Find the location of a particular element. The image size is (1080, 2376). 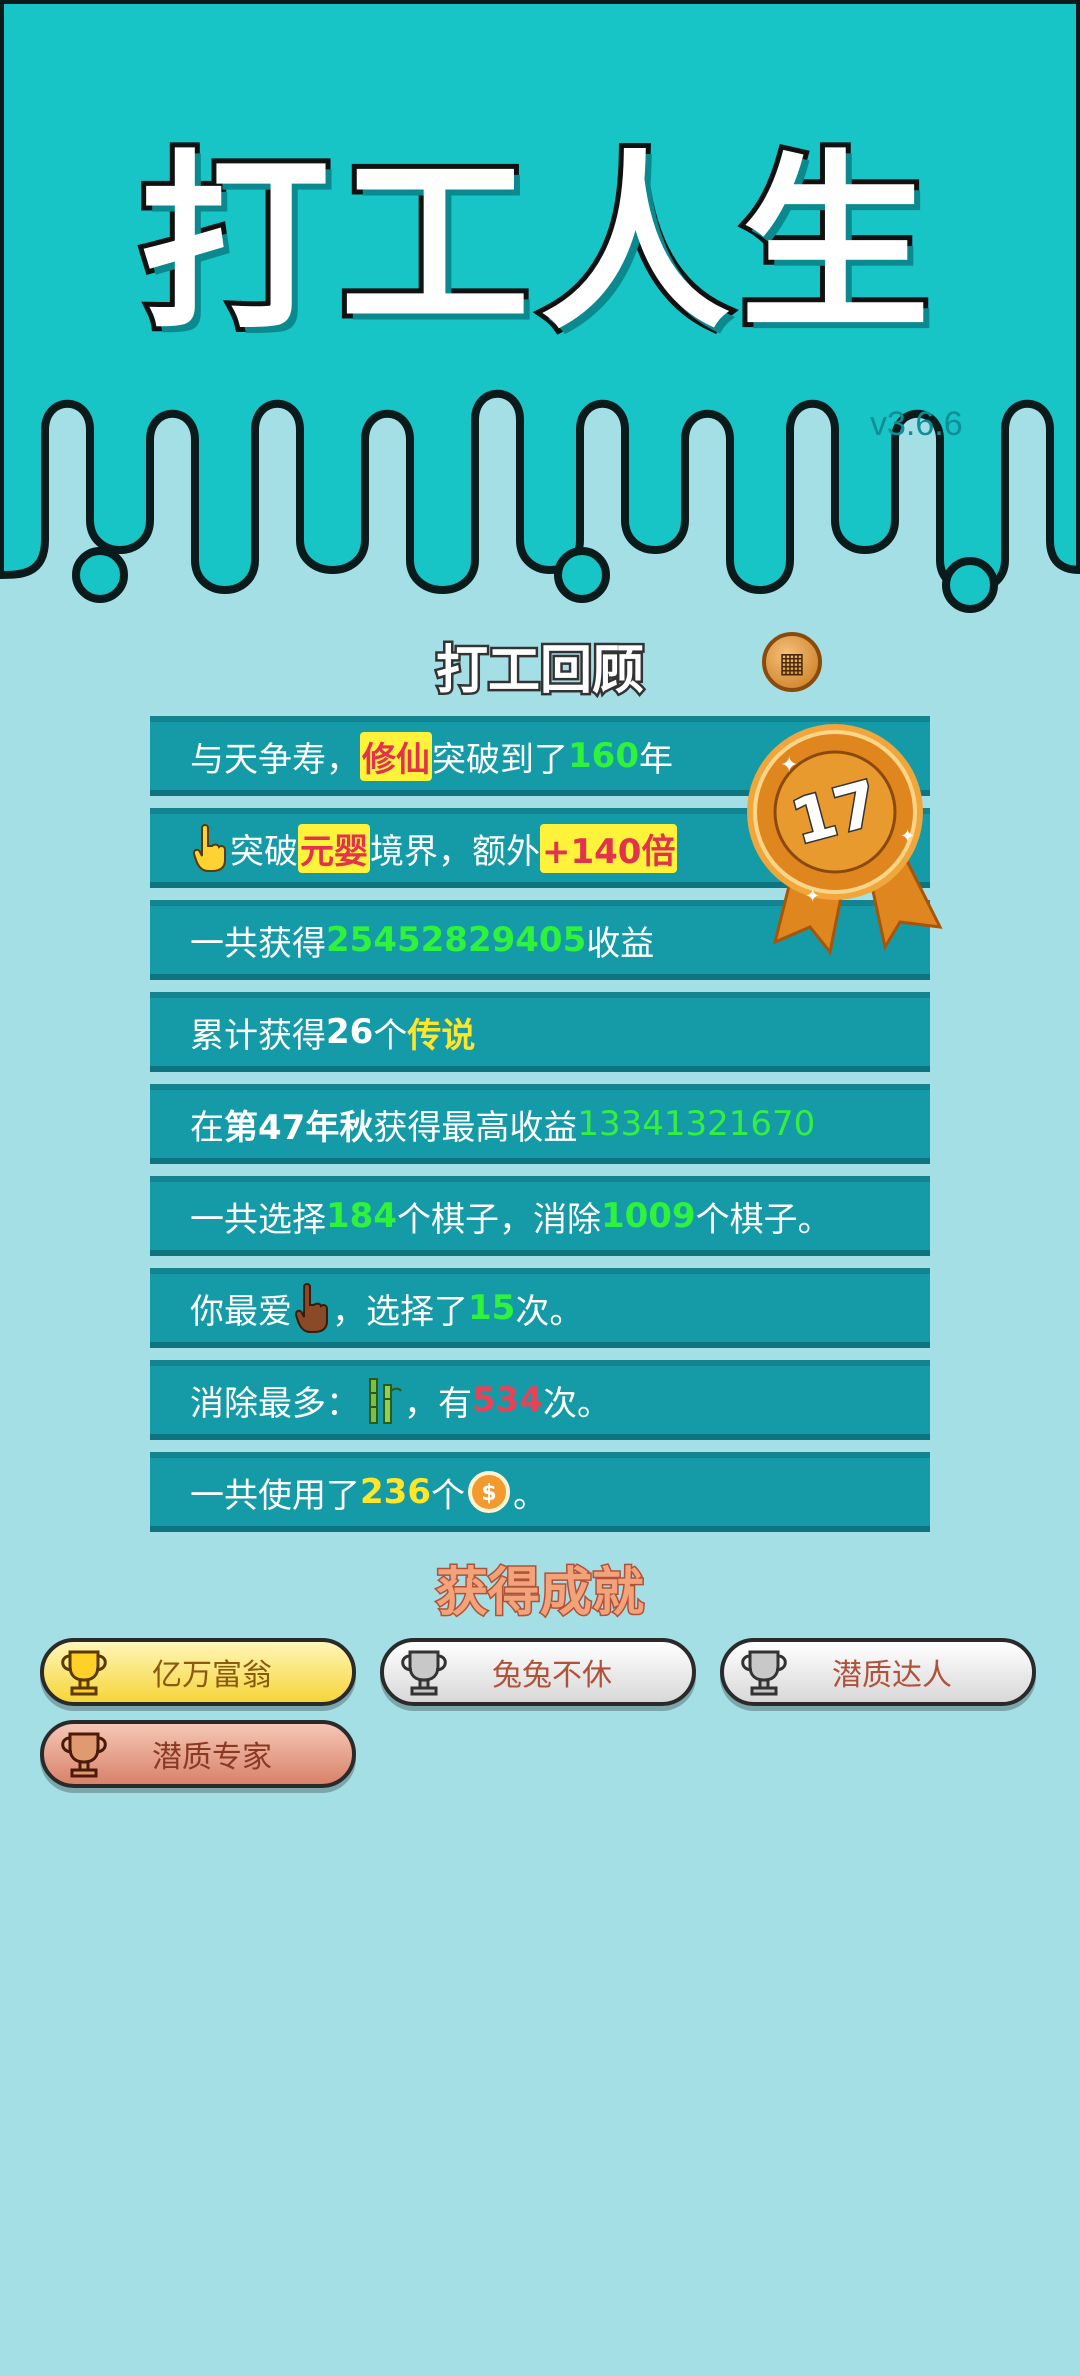

highlight-number: 160 is located at coordinates (603, 756).